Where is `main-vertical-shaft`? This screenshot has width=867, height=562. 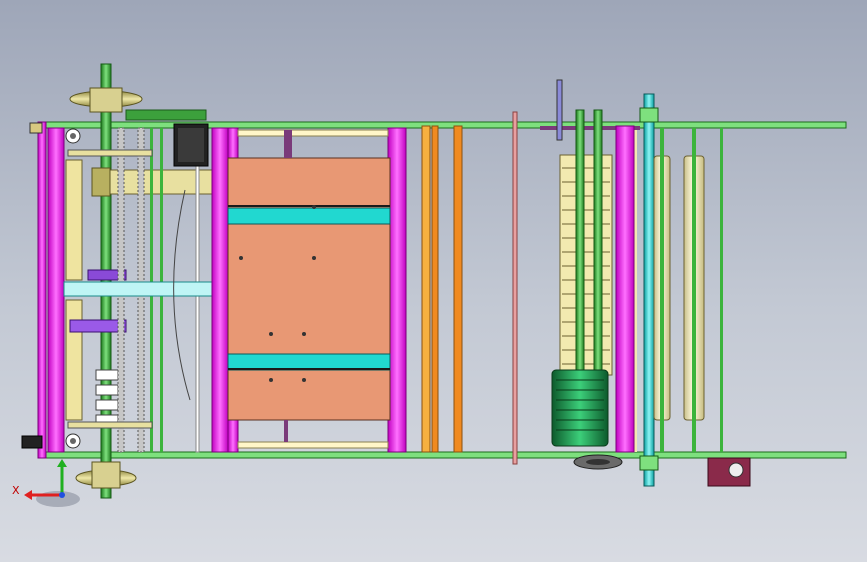
main-vertical-shaft is located at coordinates (106, 281).